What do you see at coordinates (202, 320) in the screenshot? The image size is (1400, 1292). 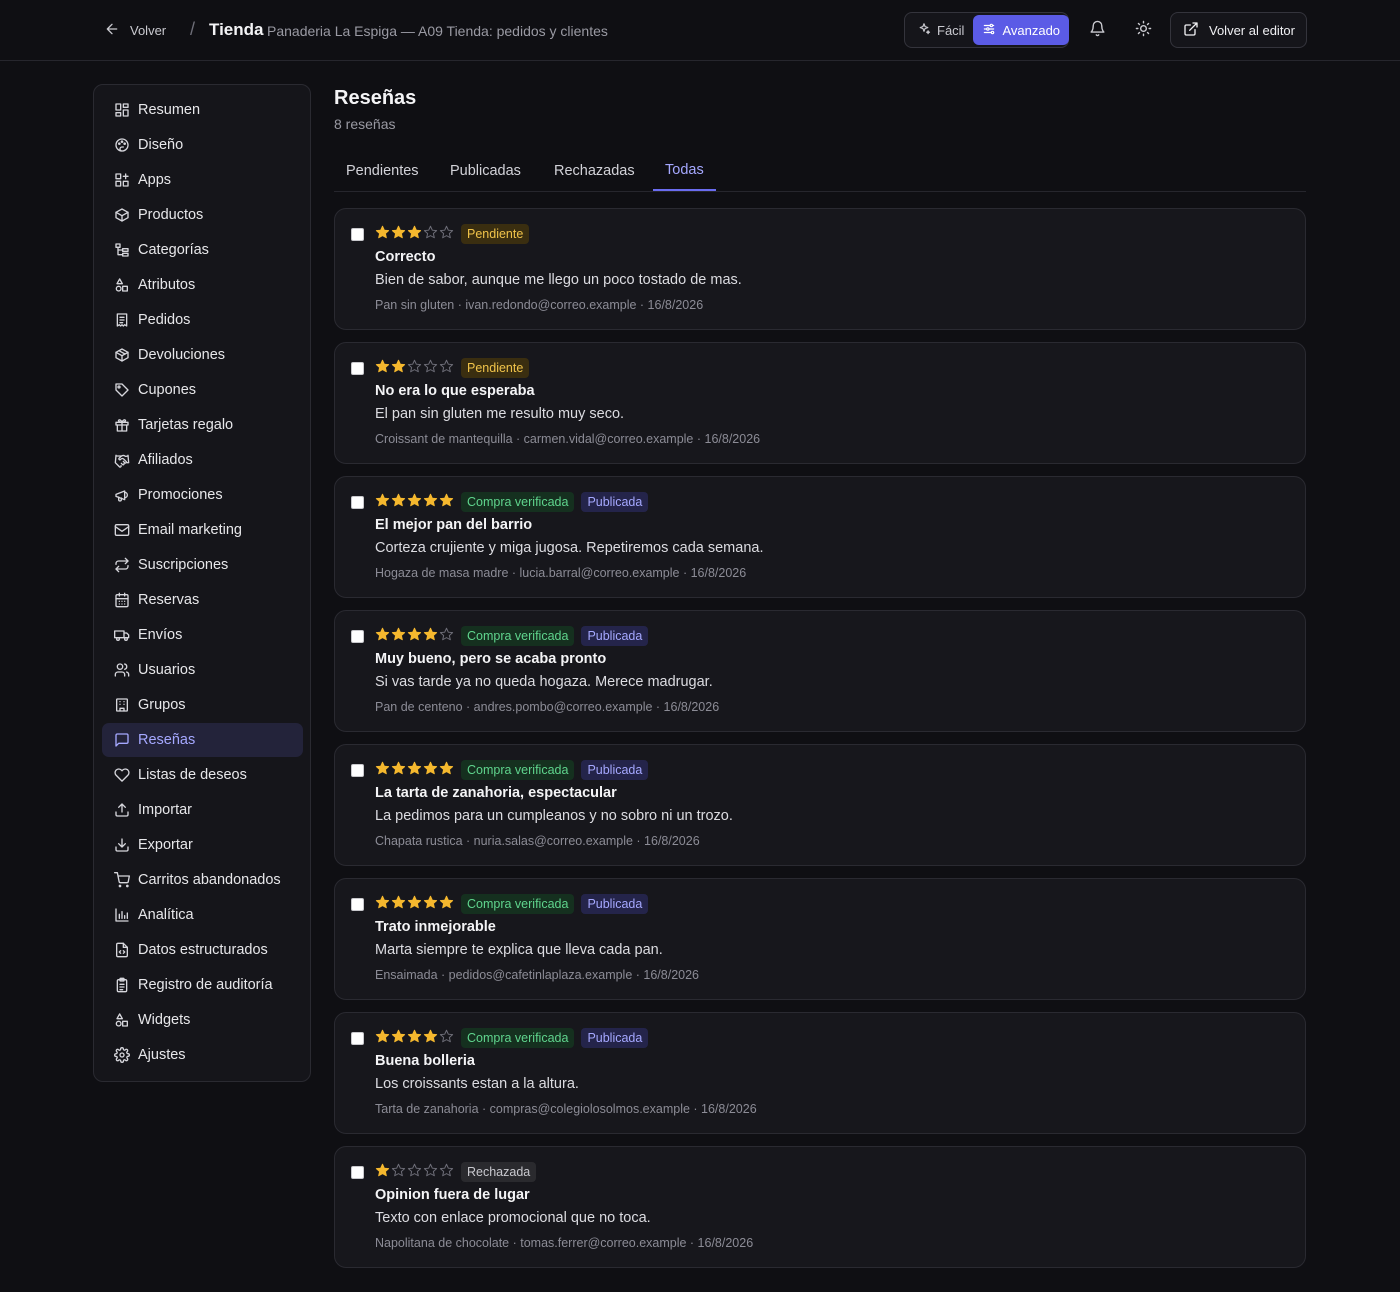 I see `sidebar-item-pedidos: Pedidos` at bounding box center [202, 320].